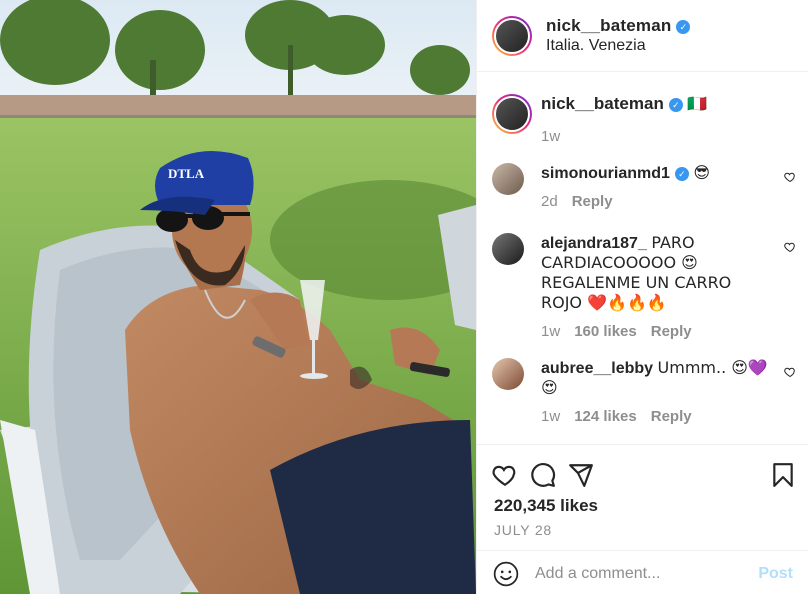  What do you see at coordinates (550, 136) in the screenshot?
I see `caption-time: 1w` at bounding box center [550, 136].